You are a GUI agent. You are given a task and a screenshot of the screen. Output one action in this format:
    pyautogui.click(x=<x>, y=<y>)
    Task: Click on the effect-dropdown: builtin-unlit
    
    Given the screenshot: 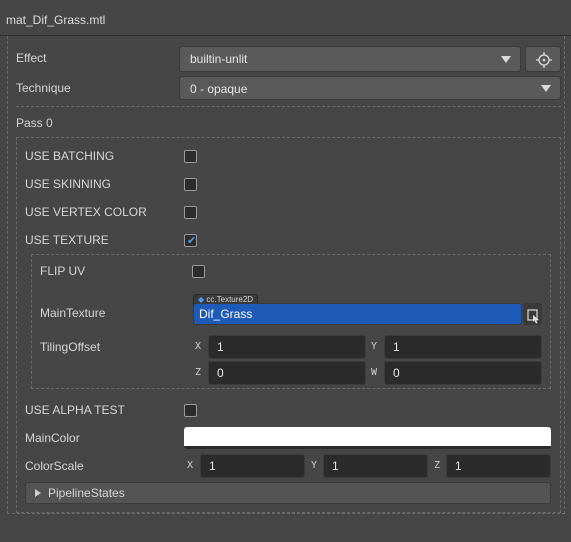 What is the action you would take?
    pyautogui.click(x=350, y=59)
    